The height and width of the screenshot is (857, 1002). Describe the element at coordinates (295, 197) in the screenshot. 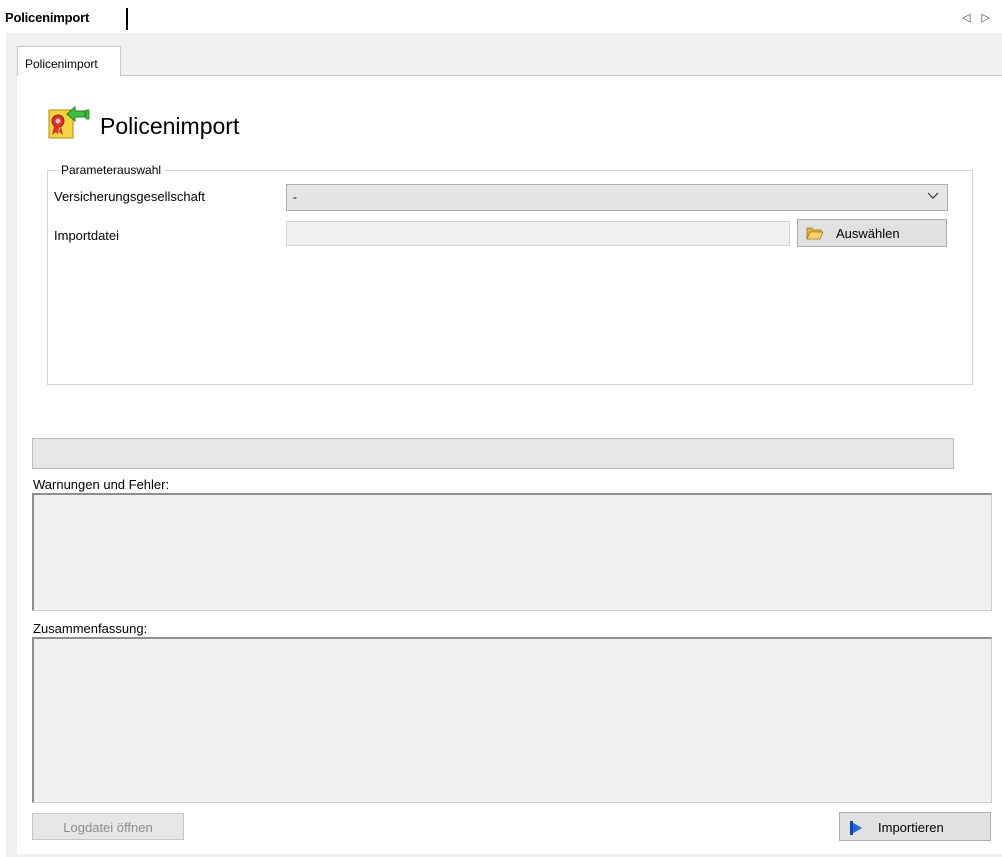

I see `insurer-select-value: -` at that location.